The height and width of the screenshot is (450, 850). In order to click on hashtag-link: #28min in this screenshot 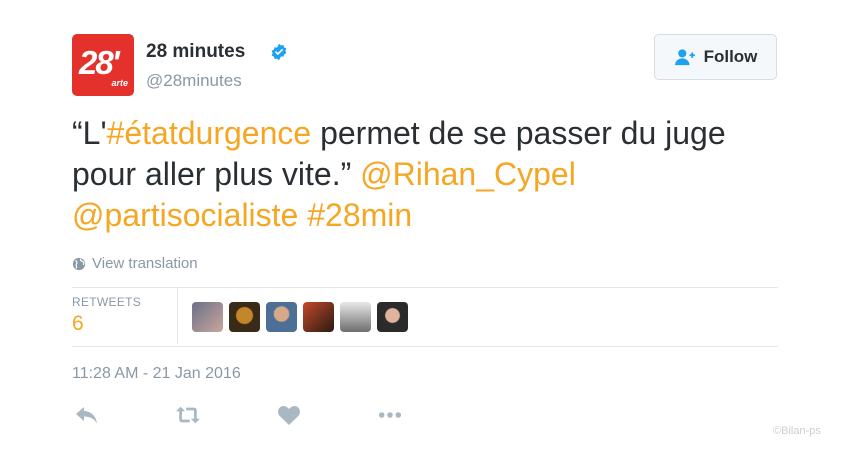, I will do `click(359, 215)`.